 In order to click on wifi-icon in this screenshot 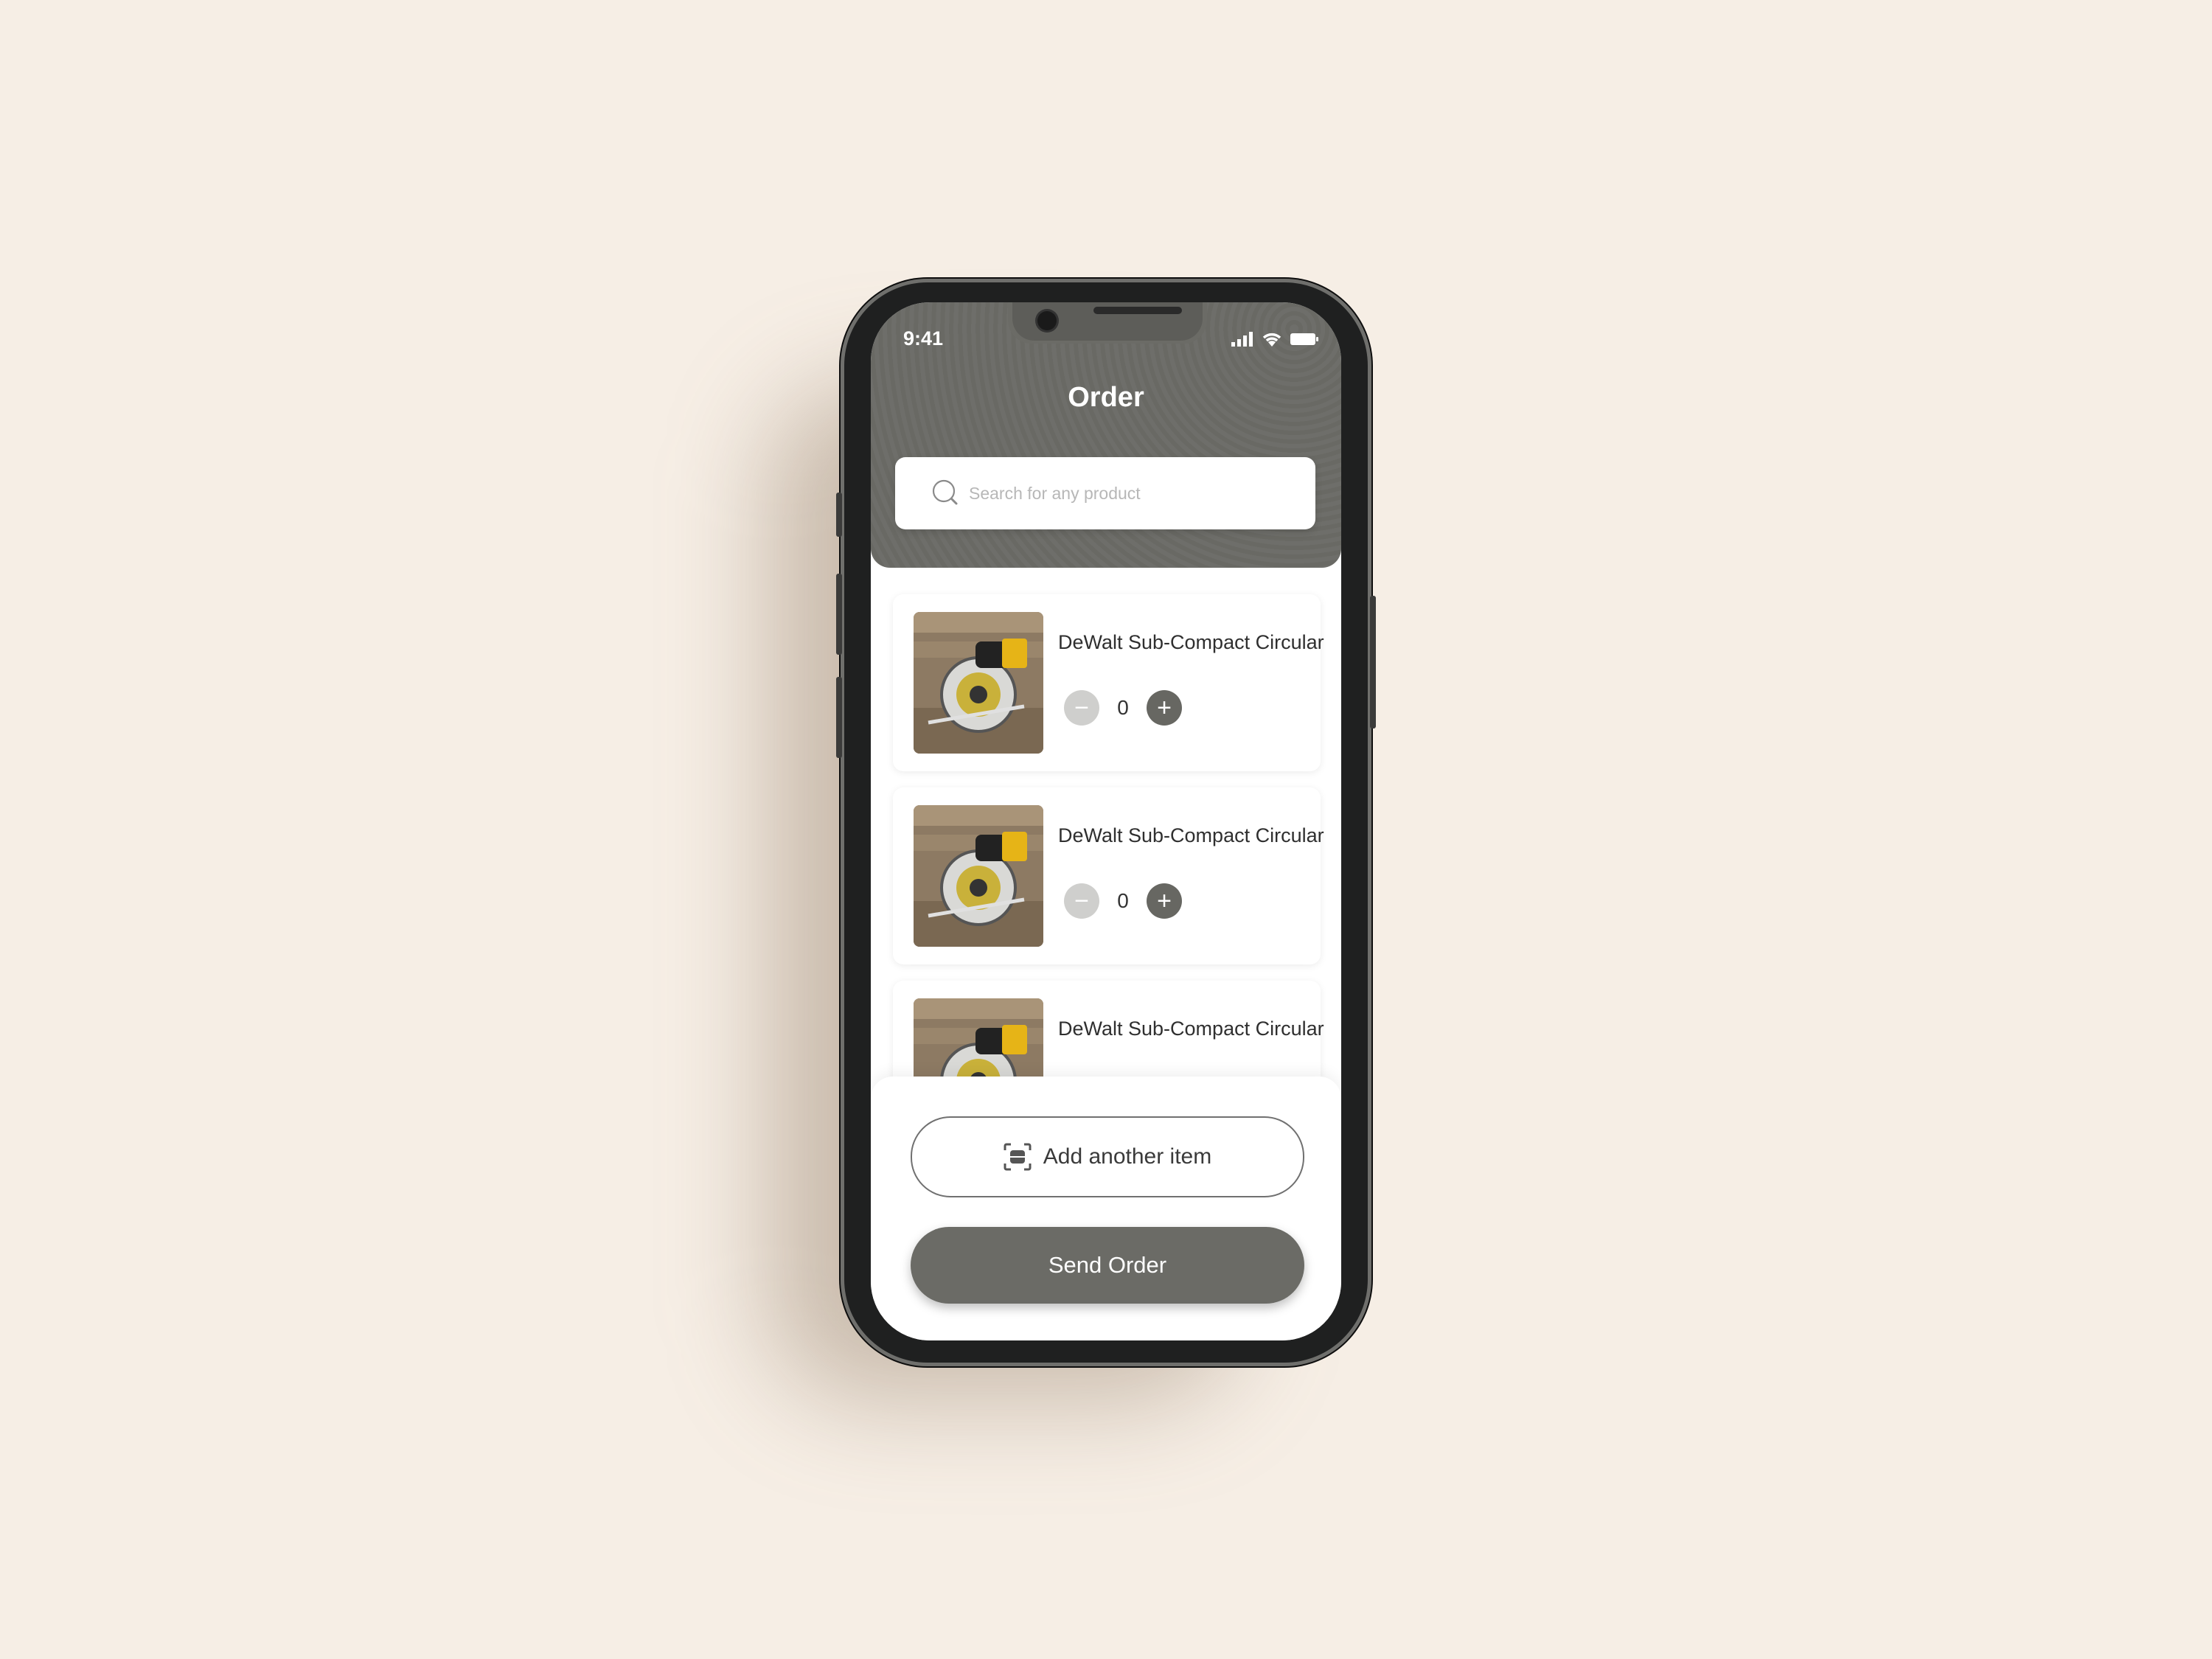, I will do `click(1271, 340)`.